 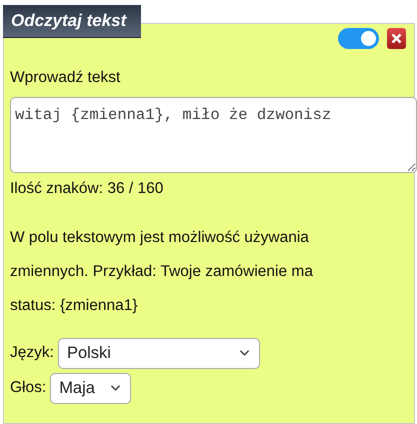 I want to click on character-counter: Ilość znaków: 36 / 160, so click(x=87, y=189).